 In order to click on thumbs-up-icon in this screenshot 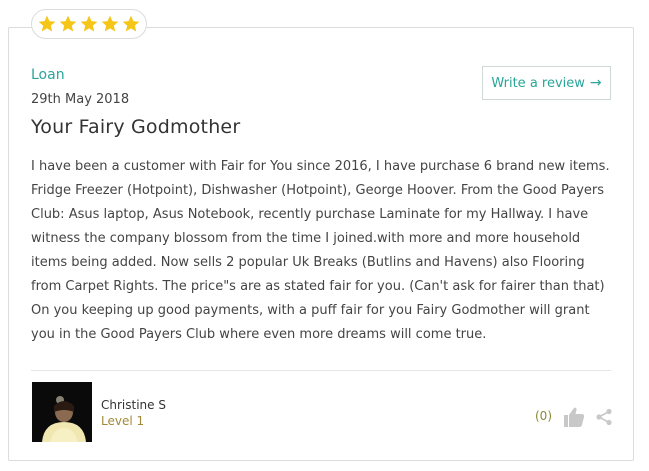, I will do `click(574, 417)`.